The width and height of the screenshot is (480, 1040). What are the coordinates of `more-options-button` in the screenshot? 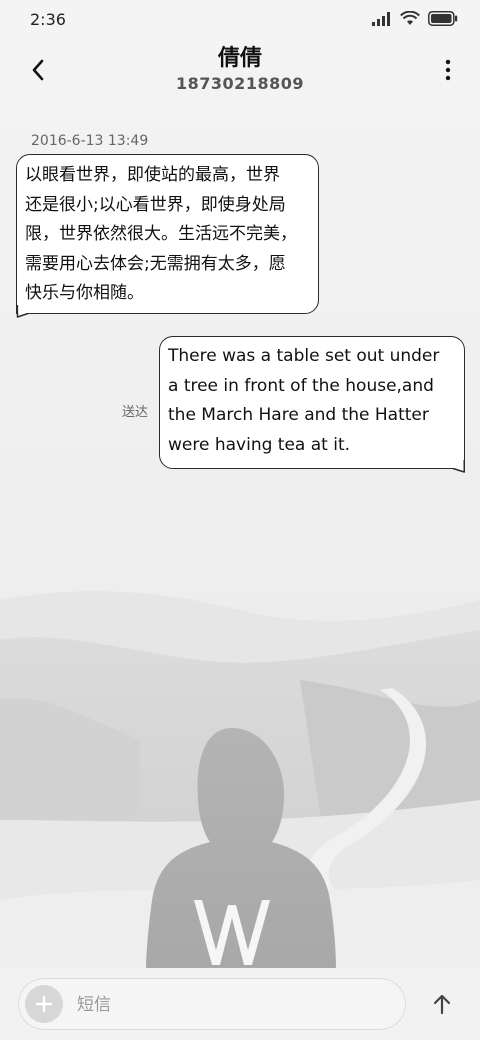 It's located at (448, 70).